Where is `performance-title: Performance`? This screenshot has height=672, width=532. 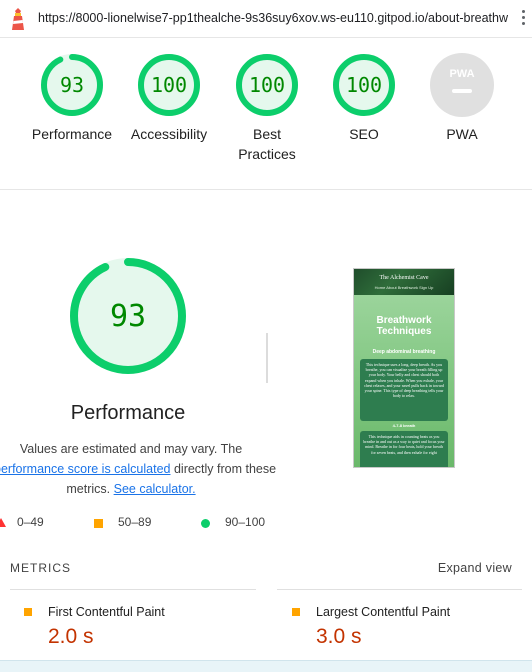
performance-title: Performance is located at coordinates (128, 413).